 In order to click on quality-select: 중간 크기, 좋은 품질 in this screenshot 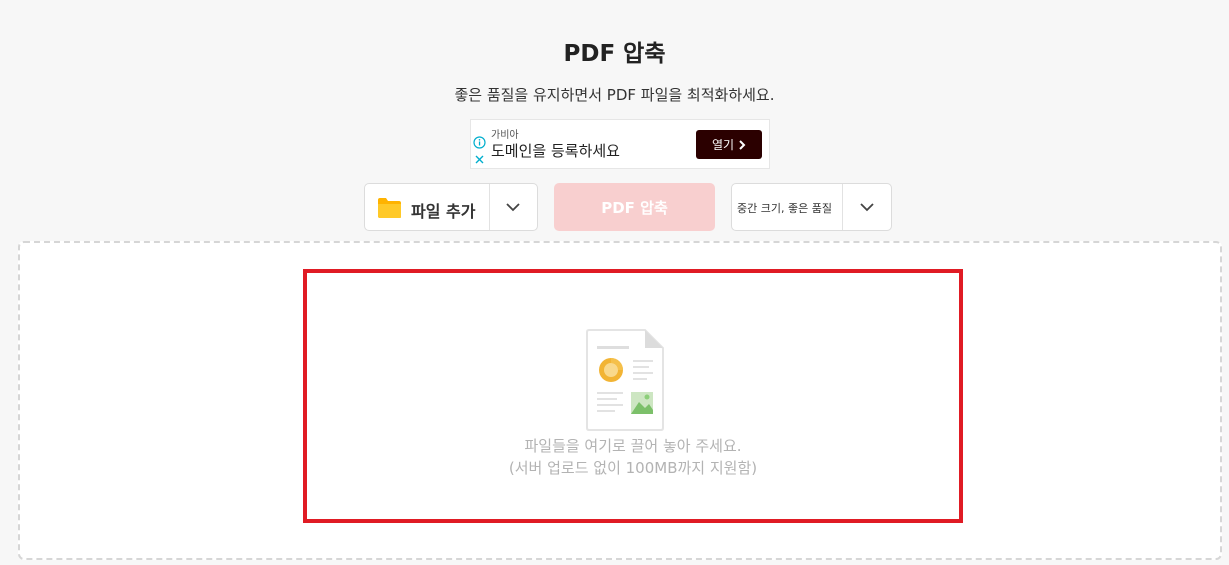, I will do `click(811, 207)`.